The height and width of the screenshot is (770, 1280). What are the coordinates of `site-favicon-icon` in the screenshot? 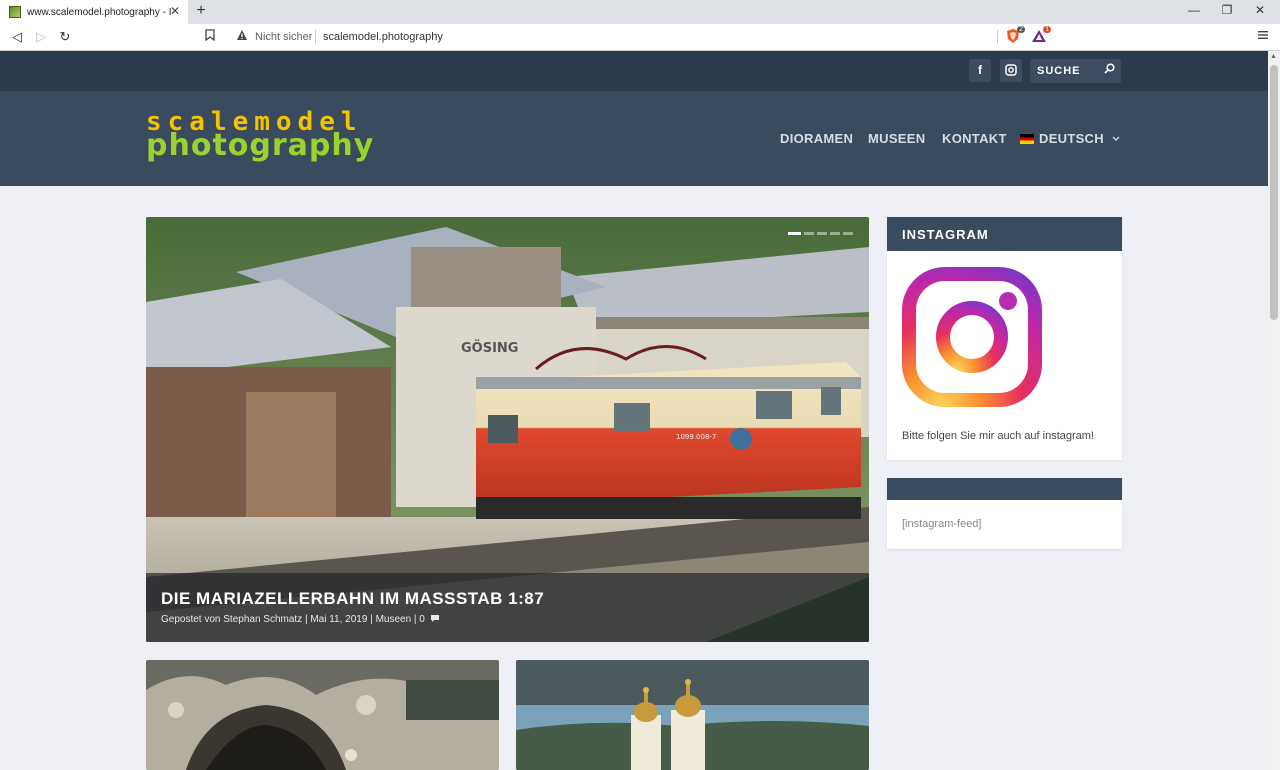 It's located at (15, 12).